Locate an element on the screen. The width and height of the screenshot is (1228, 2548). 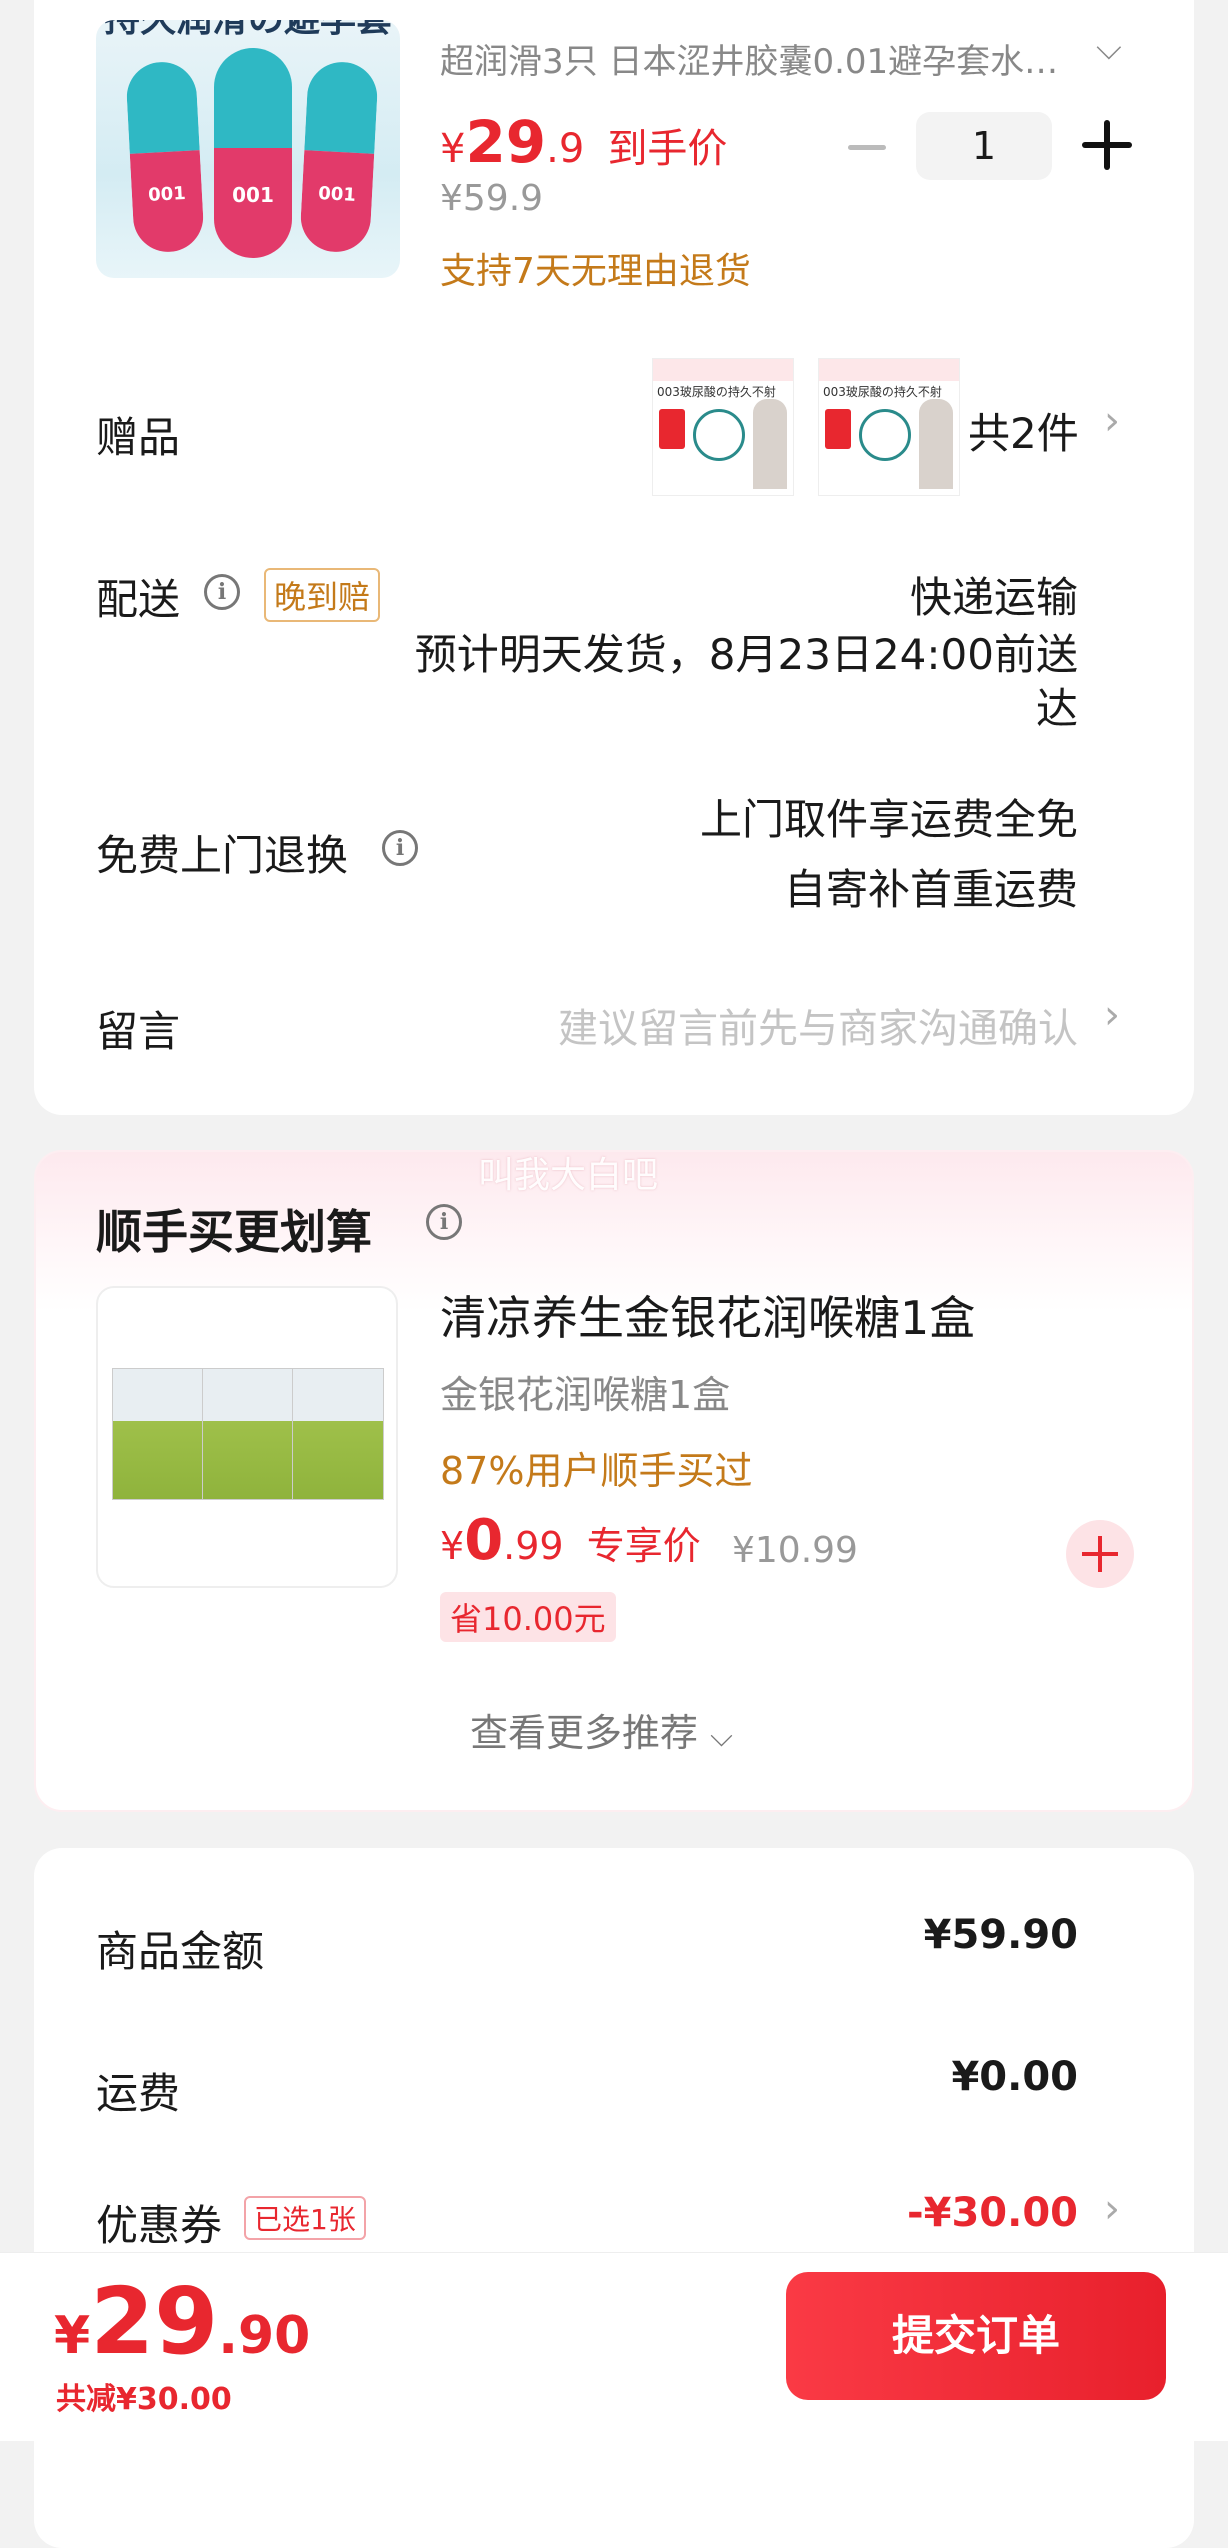
product-image: 持久润滑の避孕套 001 001 001 is located at coordinates (248, 149).